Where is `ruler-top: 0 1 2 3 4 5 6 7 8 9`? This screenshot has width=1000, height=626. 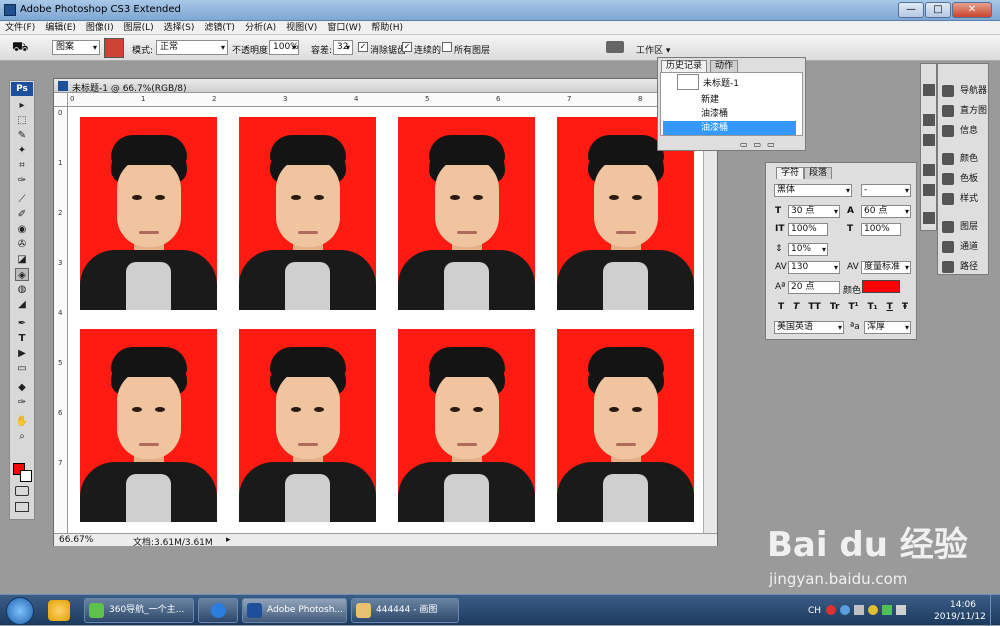
ruler-top: 0 1 2 3 4 5 6 7 8 9 is located at coordinates (392, 100).